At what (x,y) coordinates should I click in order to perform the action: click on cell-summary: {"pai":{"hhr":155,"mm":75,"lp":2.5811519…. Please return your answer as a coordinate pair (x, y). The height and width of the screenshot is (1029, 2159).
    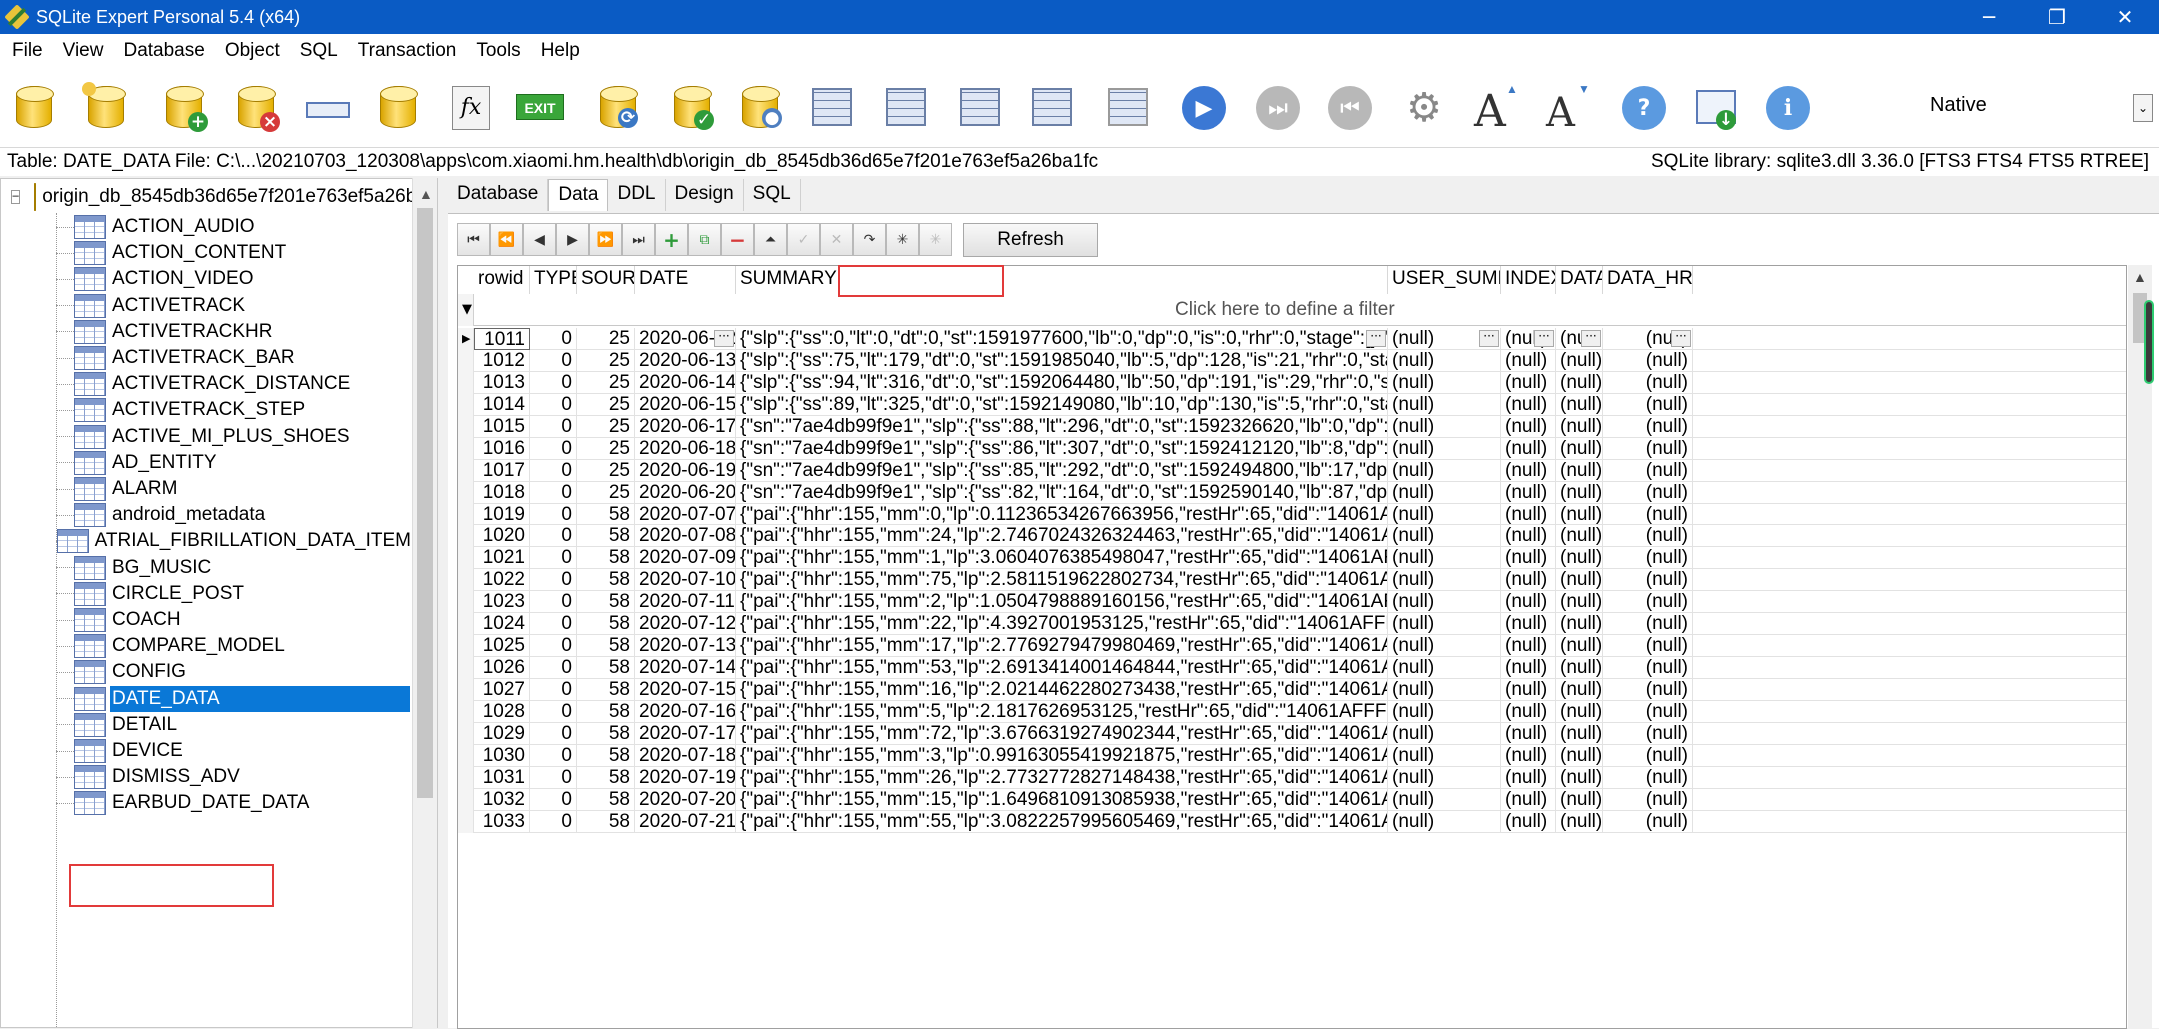
    Looking at the image, I should click on (1062, 580).